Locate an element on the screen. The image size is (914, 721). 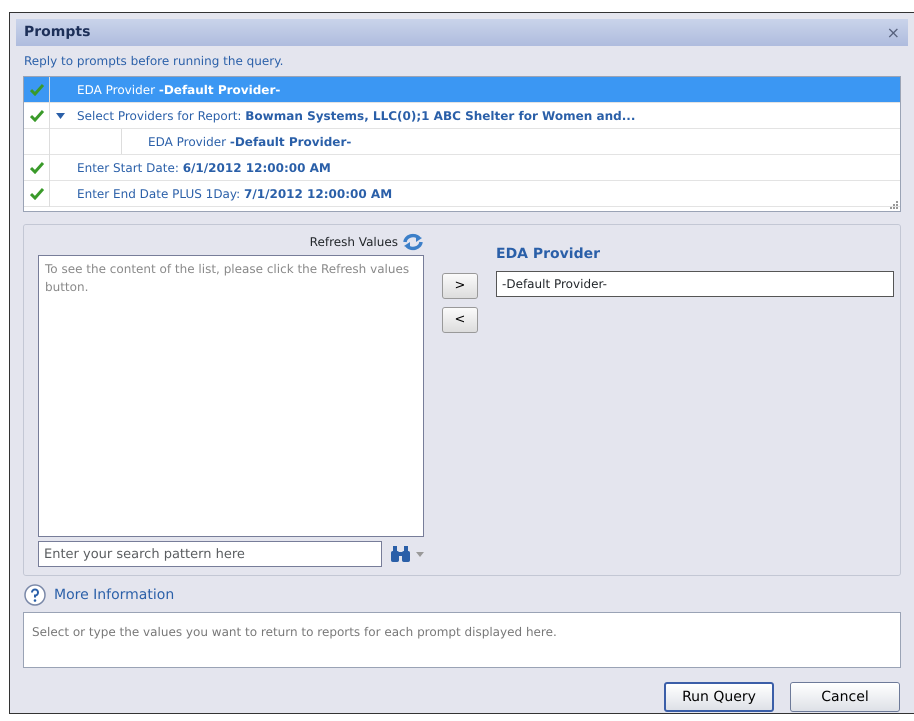
search-field: Enter your search pattern here is located at coordinates (210, 554).